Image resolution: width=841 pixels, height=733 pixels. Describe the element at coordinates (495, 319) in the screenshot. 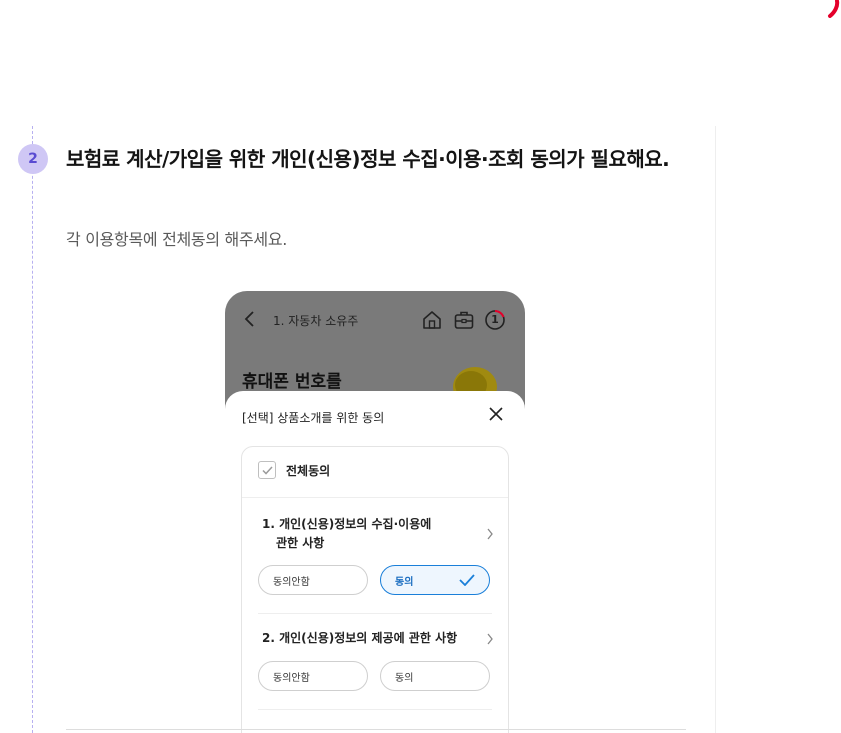

I see `progress-badge-number: 1` at that location.